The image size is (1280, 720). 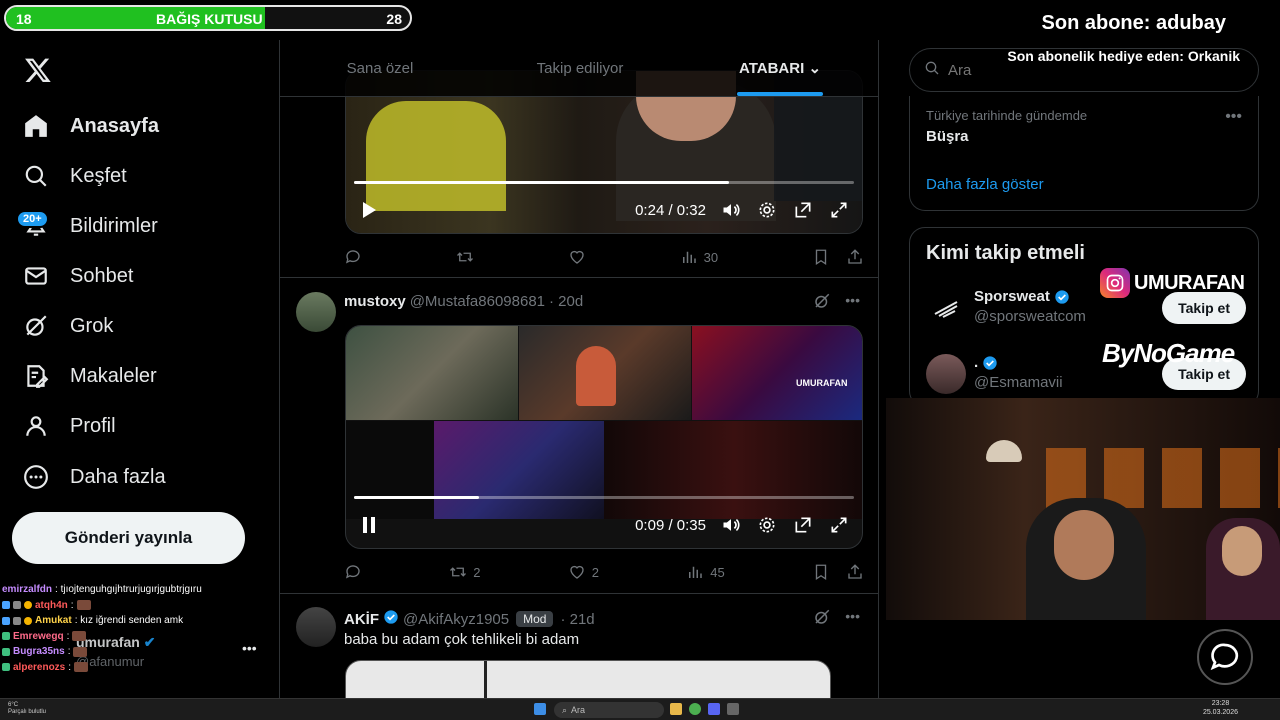 What do you see at coordinates (1018, 382) in the screenshot?
I see `suggestion-handle: @Esmamavii` at bounding box center [1018, 382].